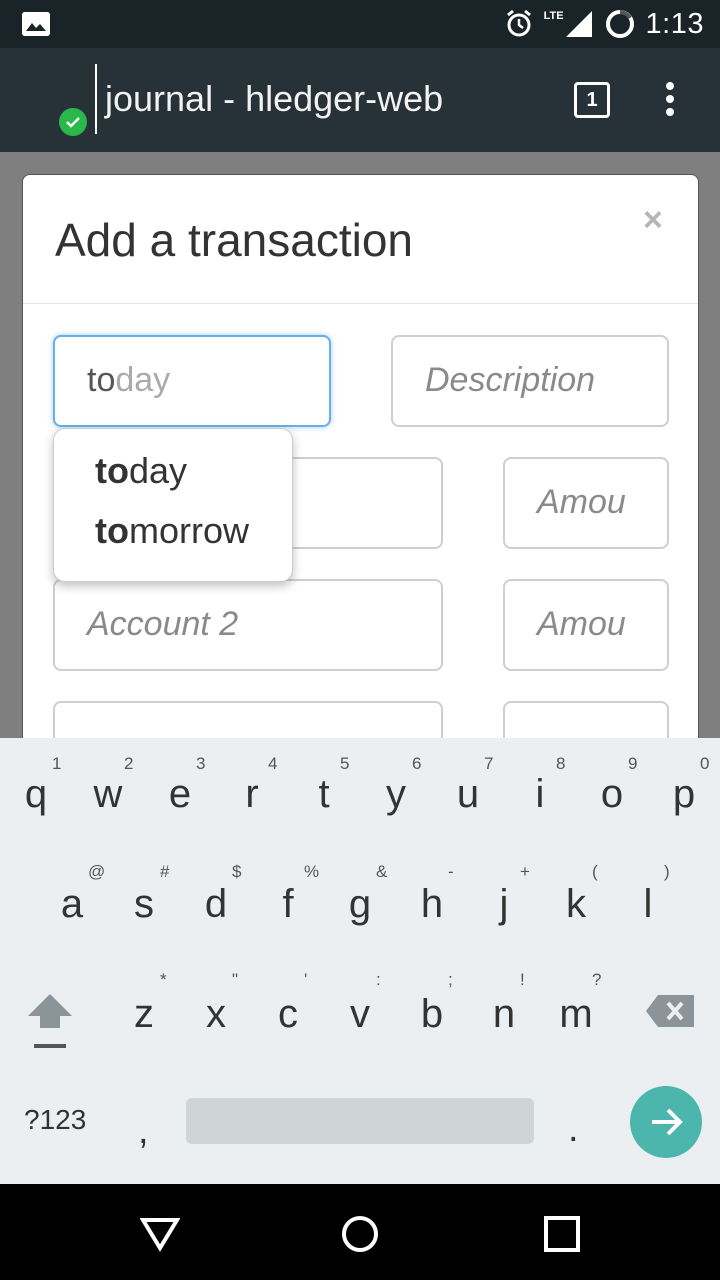 The width and height of the screenshot is (720, 1280). What do you see at coordinates (684, 785) in the screenshot?
I see `key-p: p0` at bounding box center [684, 785].